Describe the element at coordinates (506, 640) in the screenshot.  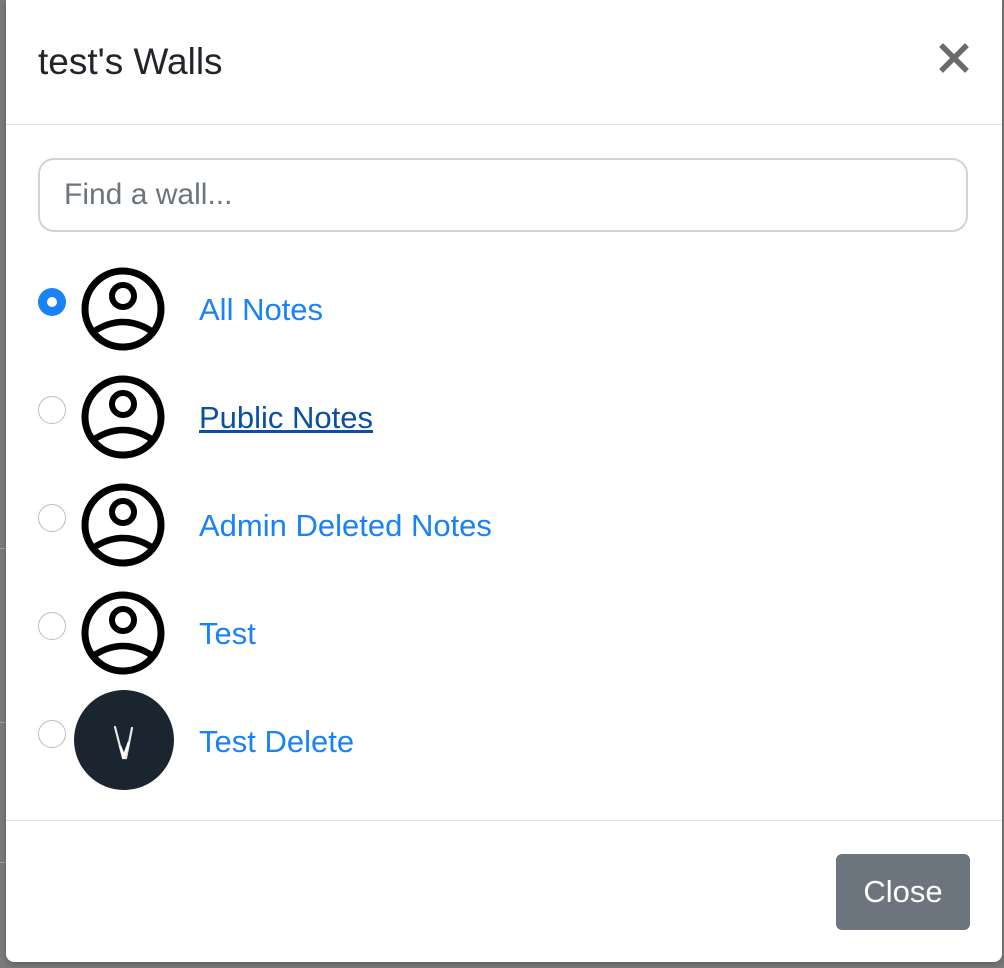
I see `wall-row: Test` at that location.